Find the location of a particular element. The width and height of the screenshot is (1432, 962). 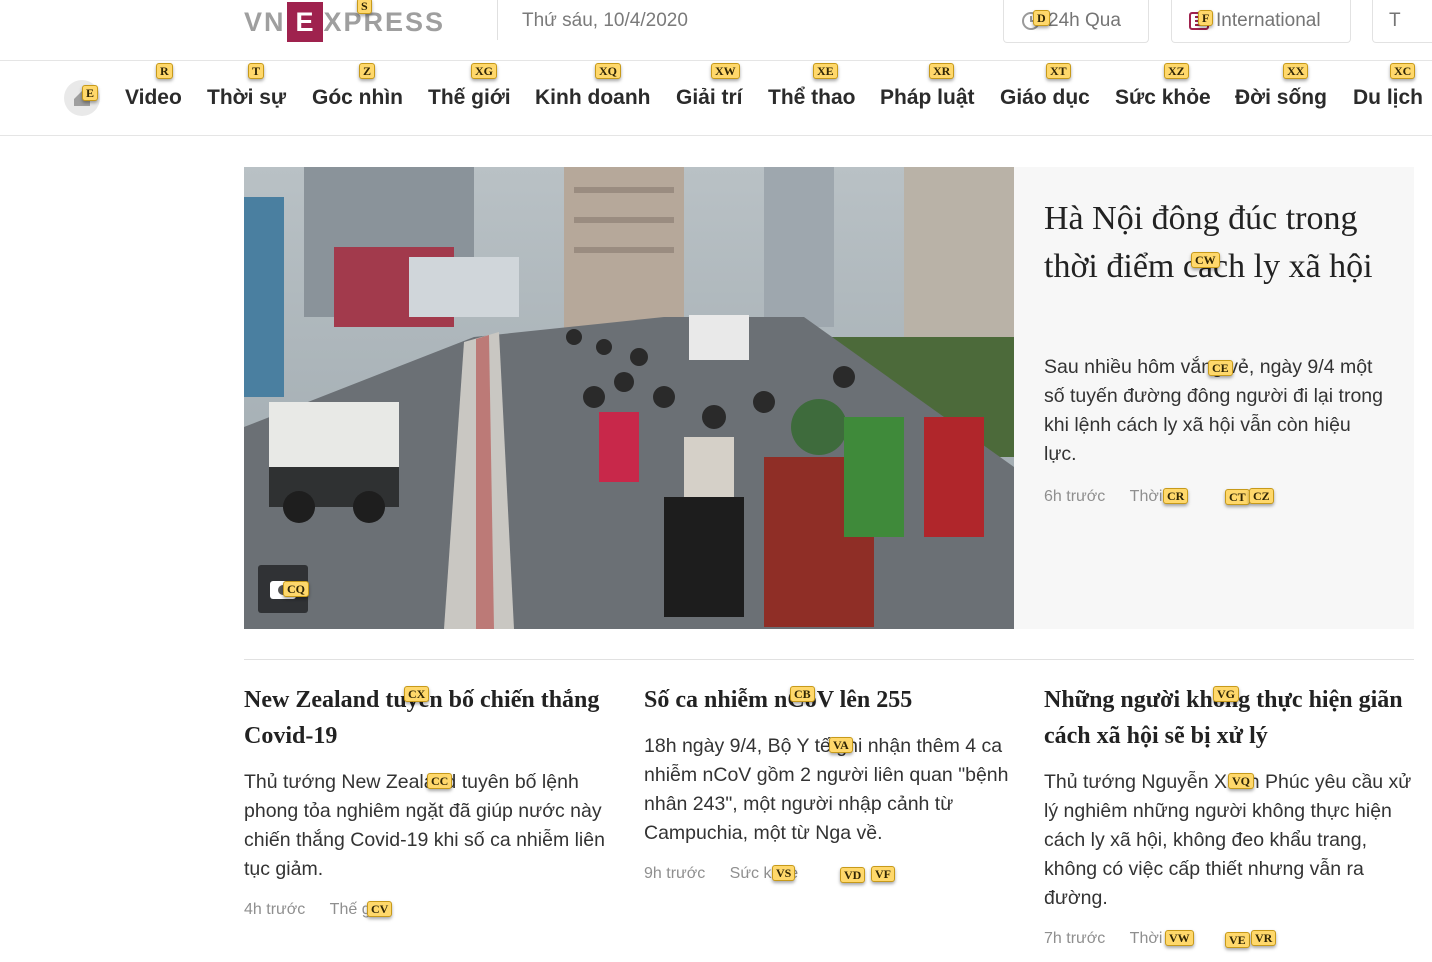

hint-label: VE is located at coordinates (1237, 940).